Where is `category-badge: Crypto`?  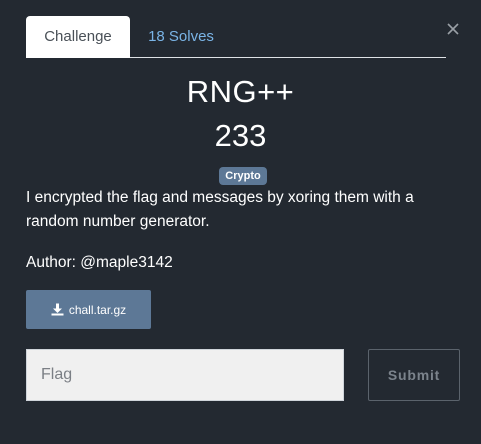
category-badge: Crypto is located at coordinates (243, 176).